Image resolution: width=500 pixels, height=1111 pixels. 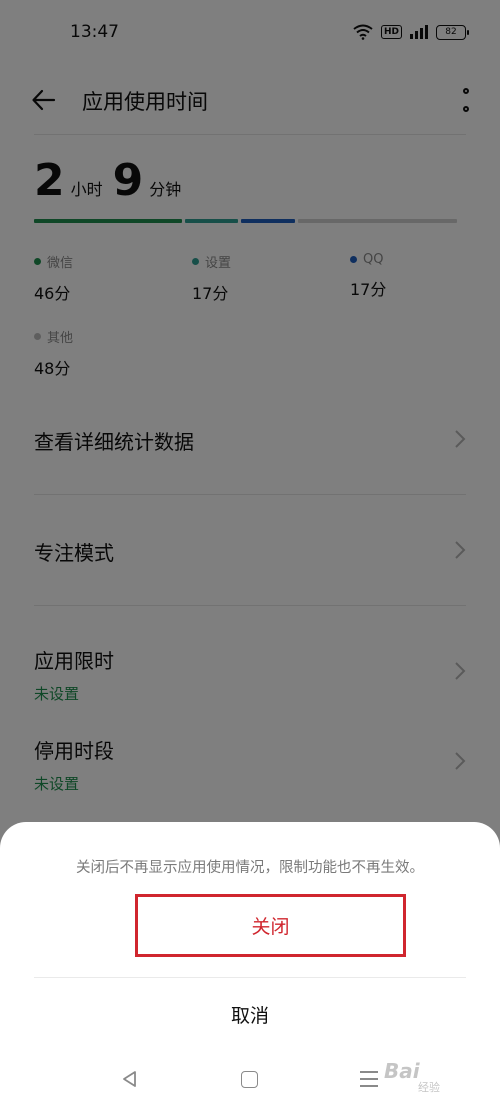 I want to click on sheet-message: 关闭后不再显示应用使用情况，限制功能也不再生效。, so click(x=250, y=868).